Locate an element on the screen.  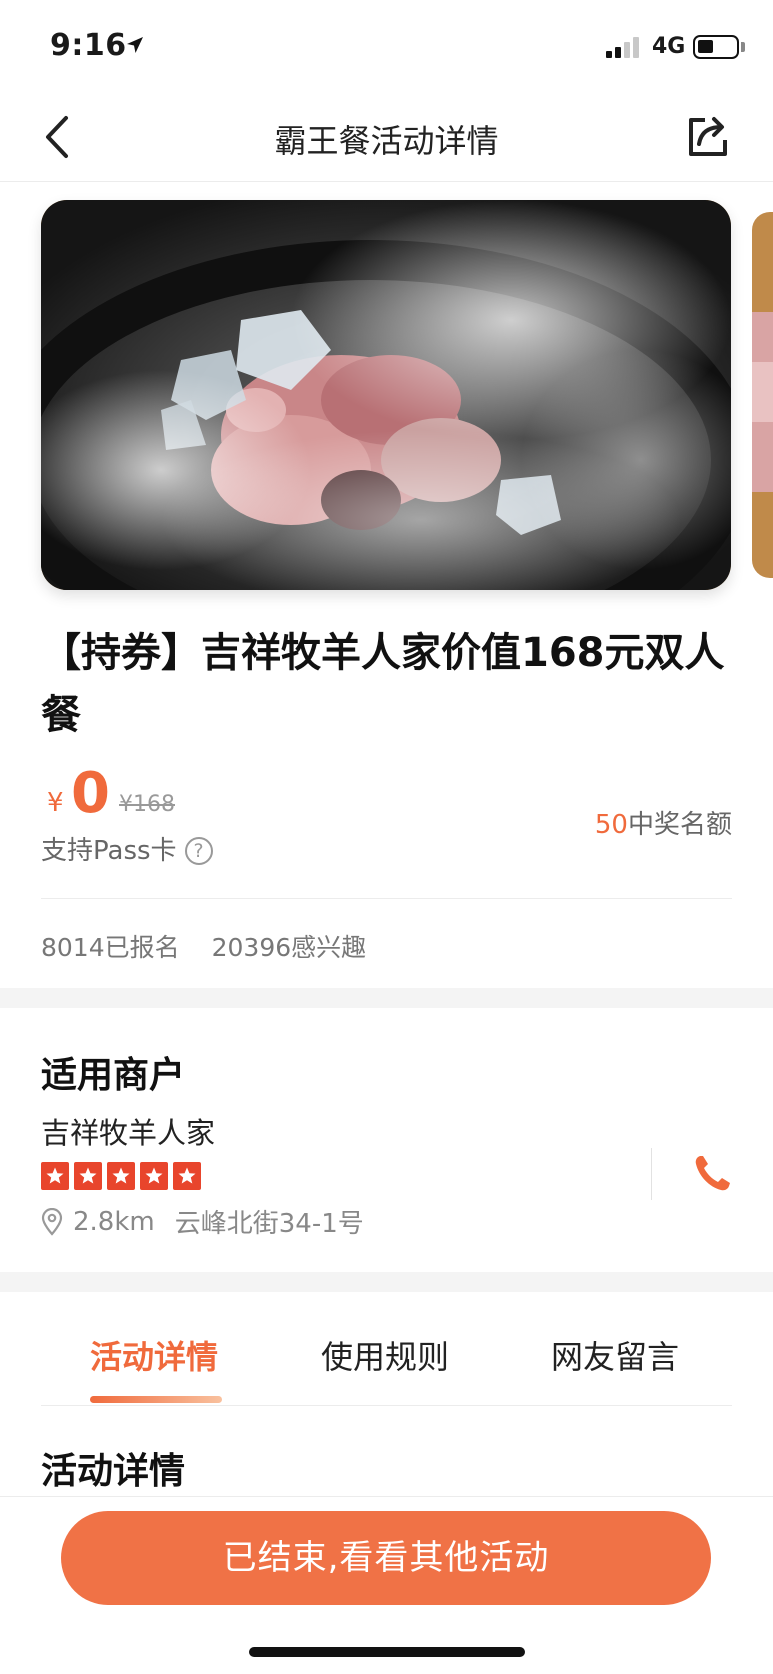
merchant-section-heading: 适用商户 is located at coordinates (113, 1075).